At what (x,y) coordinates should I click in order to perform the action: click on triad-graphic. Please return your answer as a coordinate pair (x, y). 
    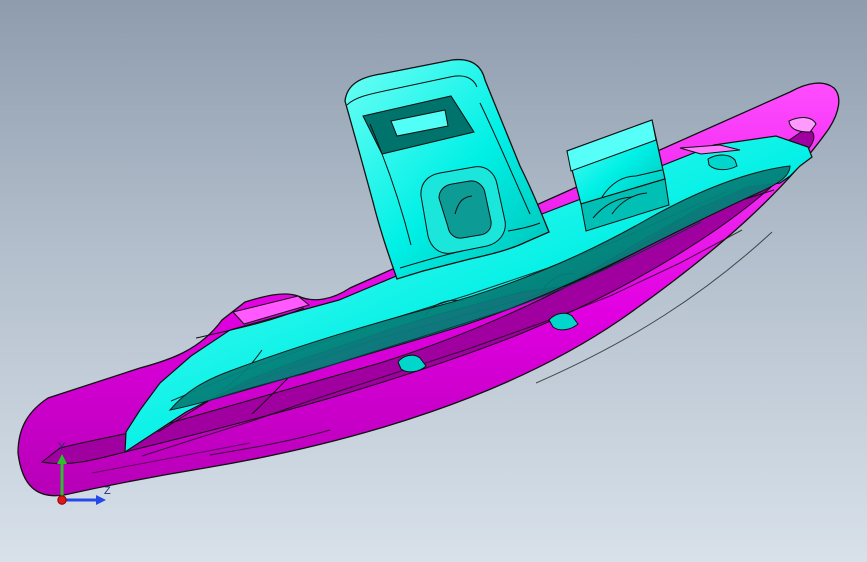
    Looking at the image, I should click on (81, 479).